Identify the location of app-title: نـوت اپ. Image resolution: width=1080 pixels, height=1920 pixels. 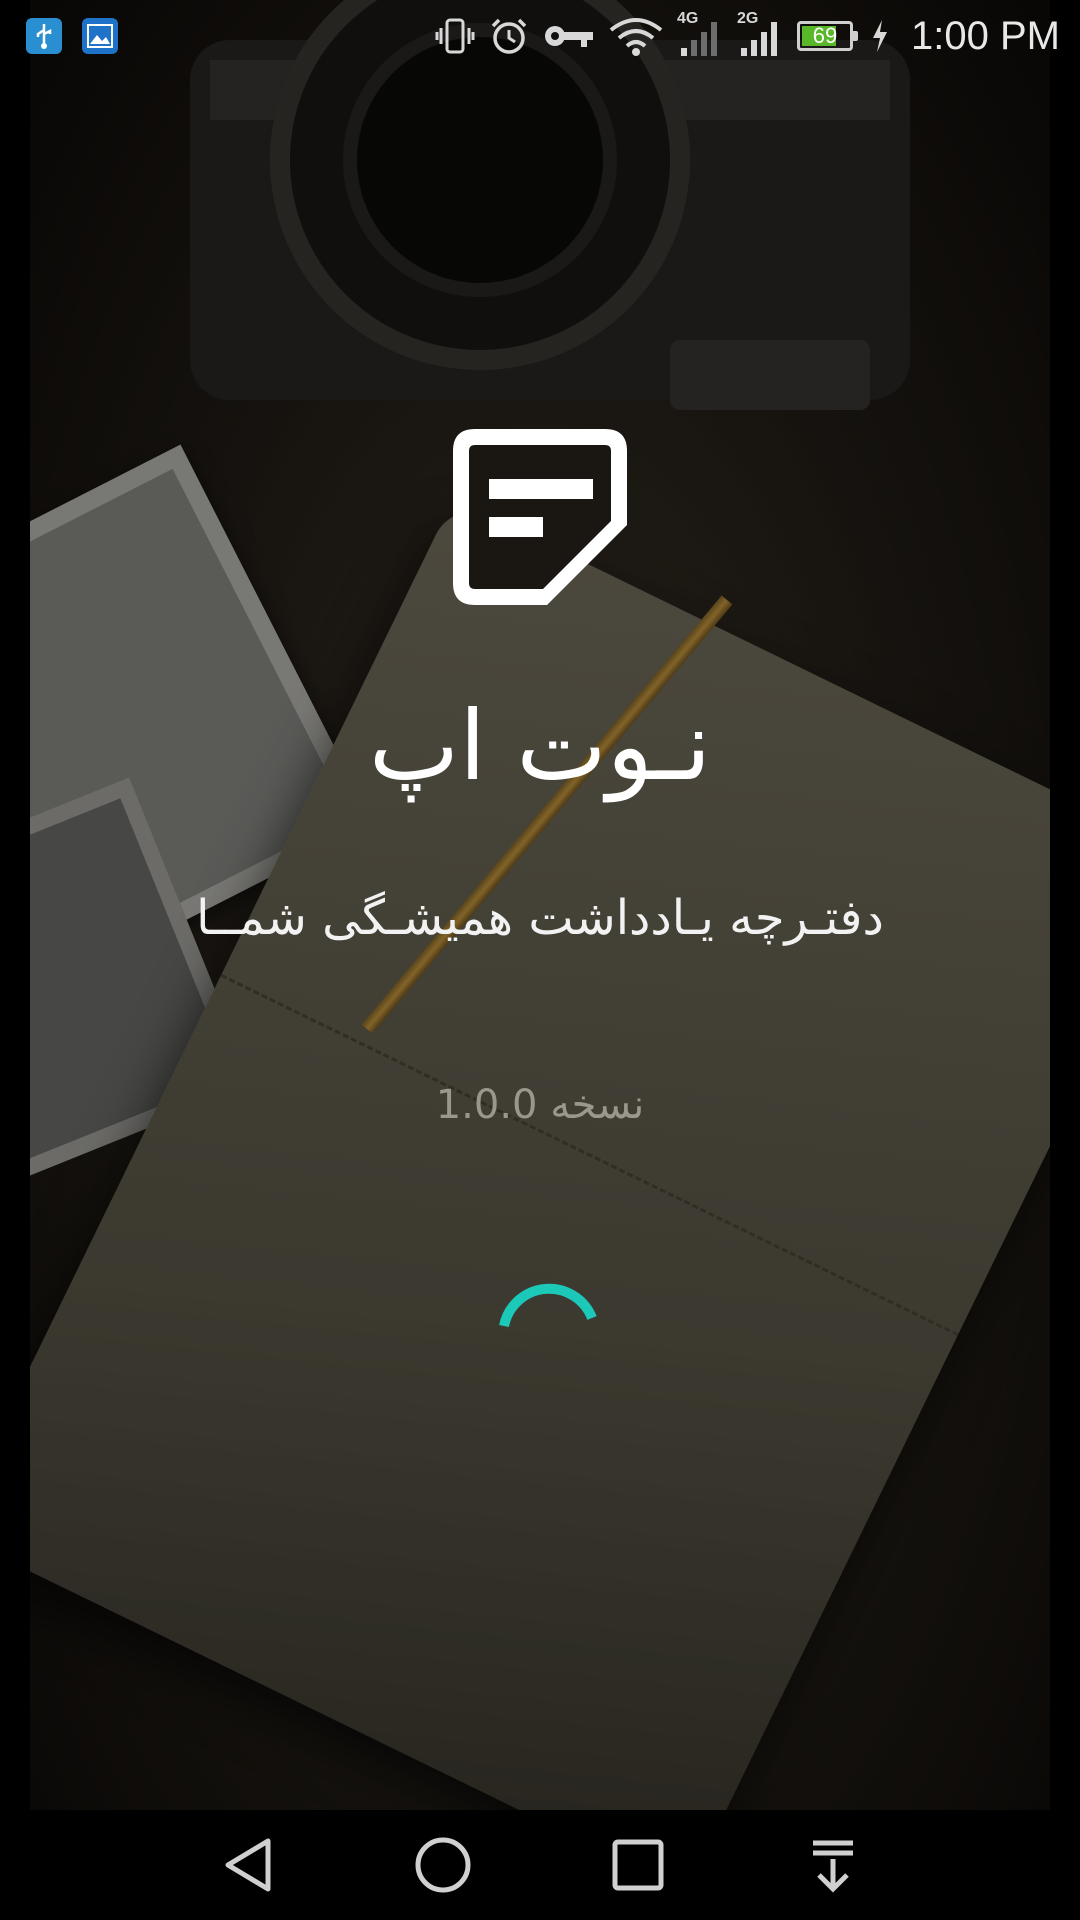
(540, 746).